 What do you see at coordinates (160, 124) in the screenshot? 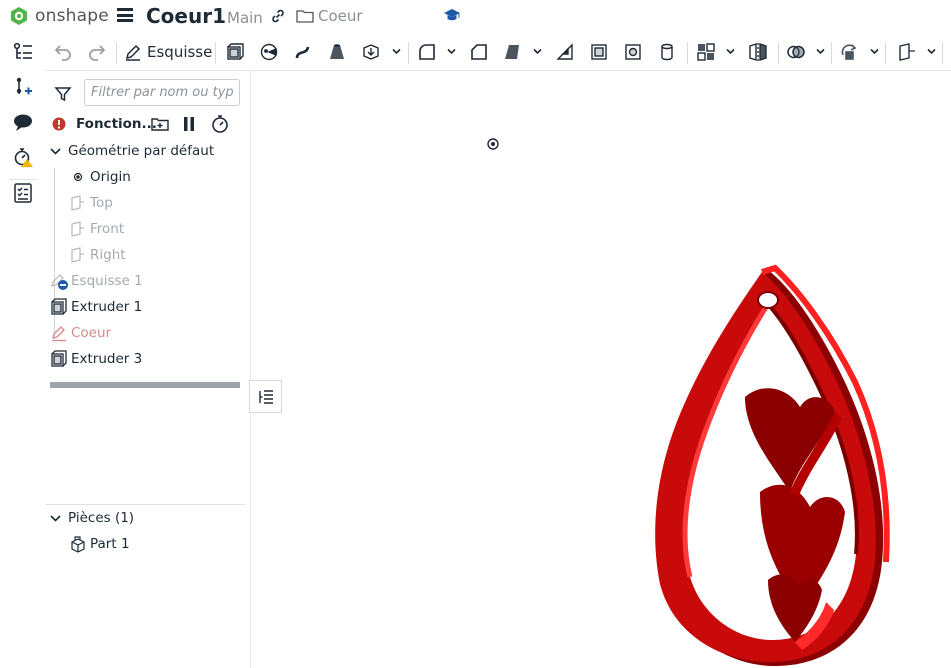
I see `add-folder-icon` at bounding box center [160, 124].